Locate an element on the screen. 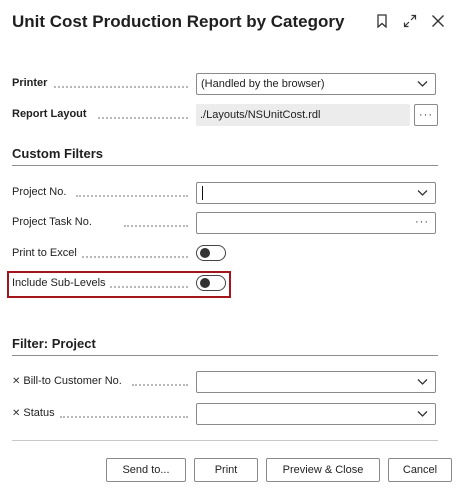 This screenshot has height=492, width=458. bill-to-customer-label: ✕ Bill-to Customer No. is located at coordinates (67, 381).